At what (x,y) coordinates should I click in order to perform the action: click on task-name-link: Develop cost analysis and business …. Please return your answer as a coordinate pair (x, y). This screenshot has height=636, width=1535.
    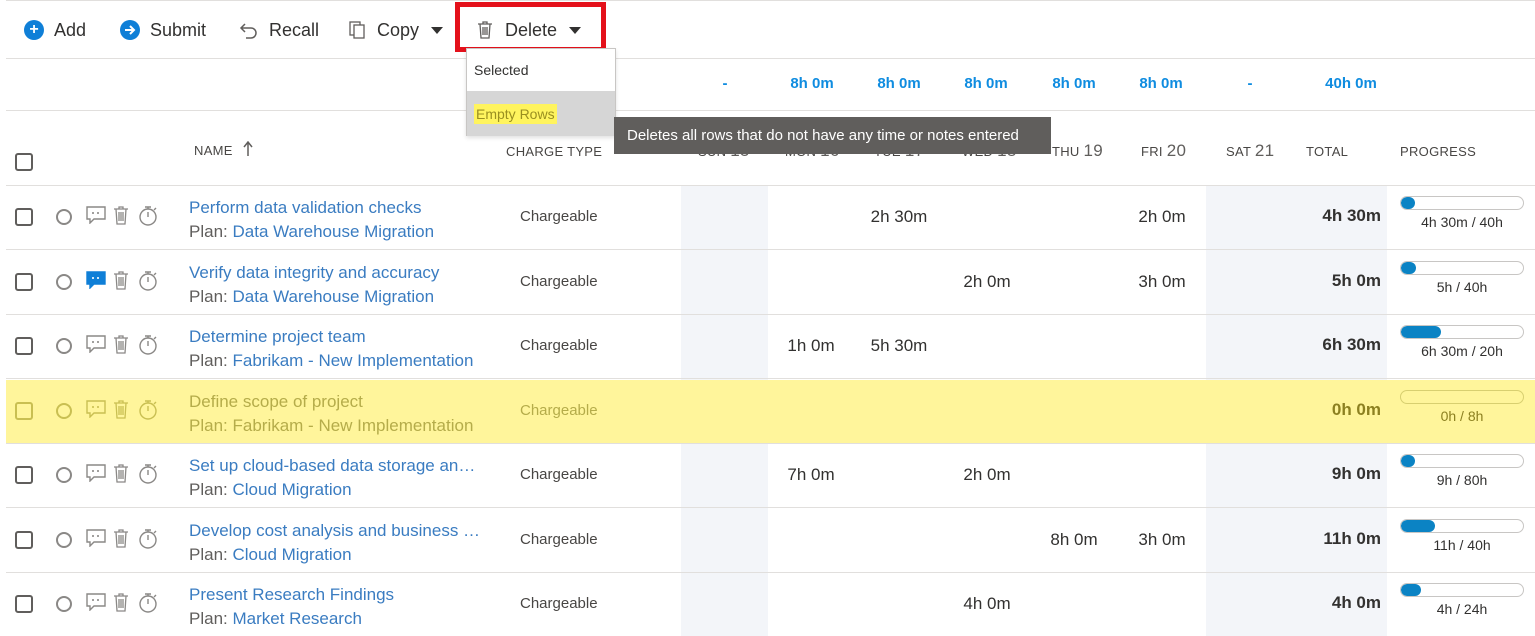
    Looking at the image, I should click on (334, 531).